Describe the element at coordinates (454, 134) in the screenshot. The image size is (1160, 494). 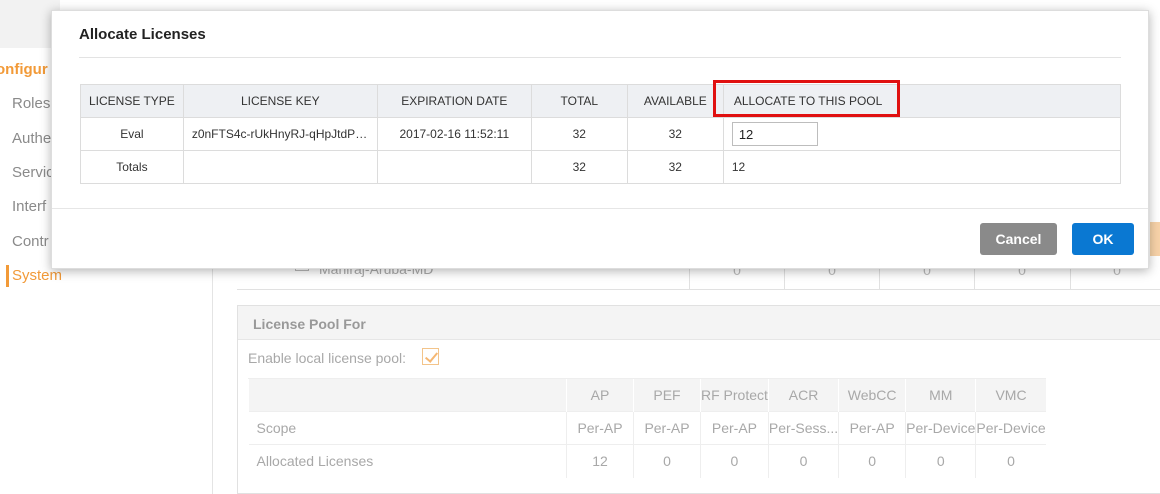
I see `cell-expiration-date: 2017-02-16 11:52:11` at that location.